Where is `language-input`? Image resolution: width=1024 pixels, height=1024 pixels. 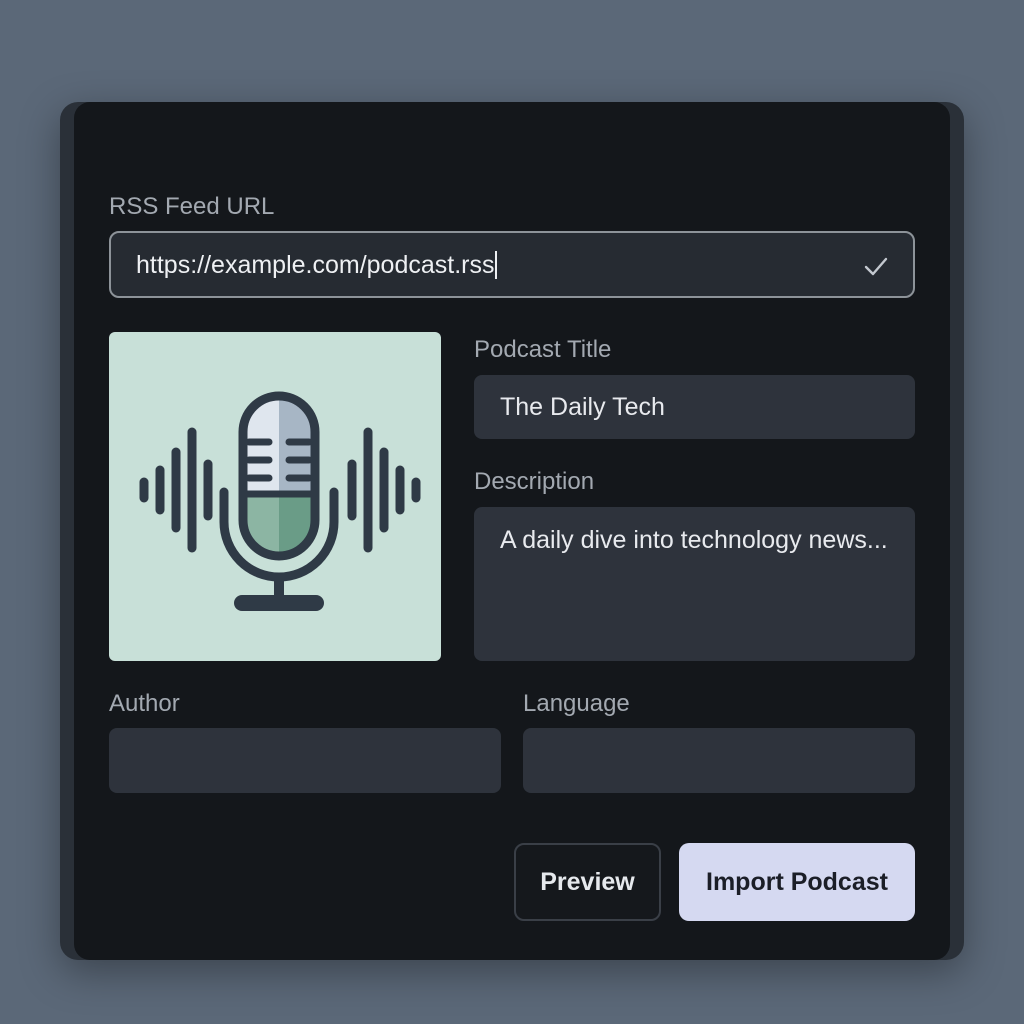 language-input is located at coordinates (719, 760).